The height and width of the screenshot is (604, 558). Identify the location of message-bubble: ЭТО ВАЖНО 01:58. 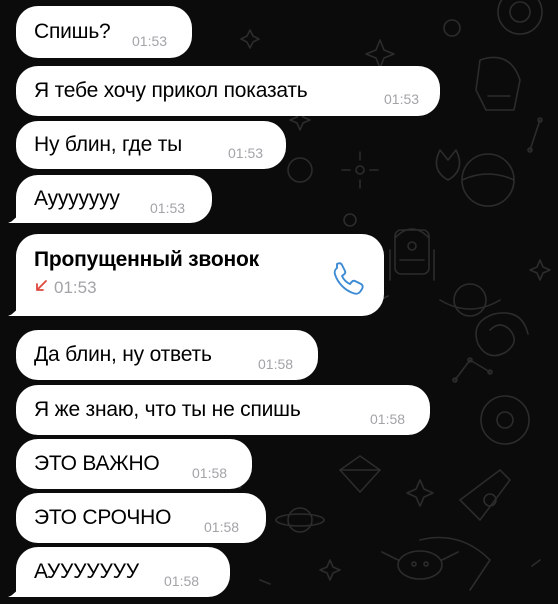
(134, 464).